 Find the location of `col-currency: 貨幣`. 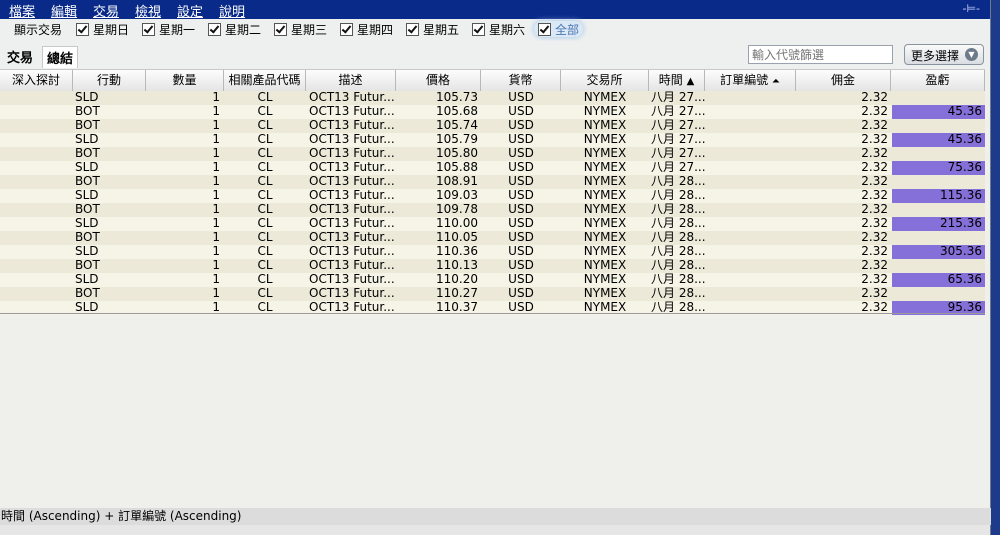

col-currency: 貨幣 is located at coordinates (521, 80).